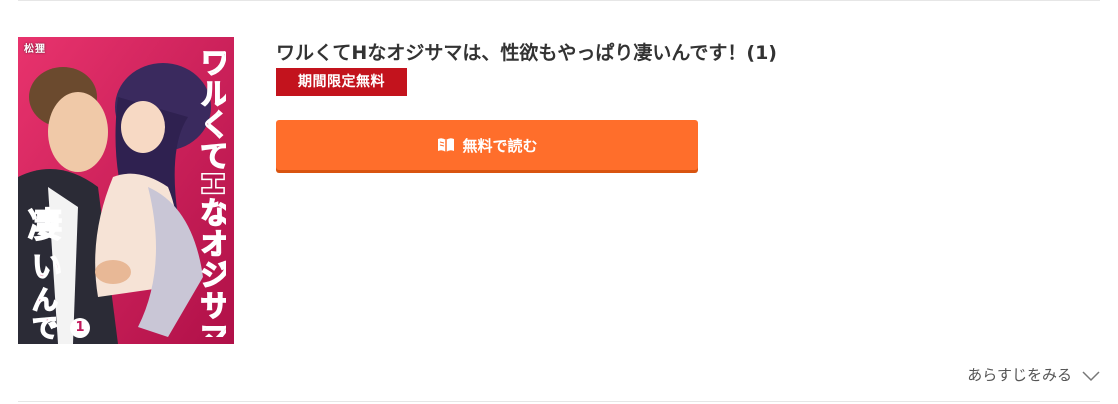 The height and width of the screenshot is (404, 1118). Describe the element at coordinates (45, 329) in the screenshot. I see `svg-text: で` at that location.